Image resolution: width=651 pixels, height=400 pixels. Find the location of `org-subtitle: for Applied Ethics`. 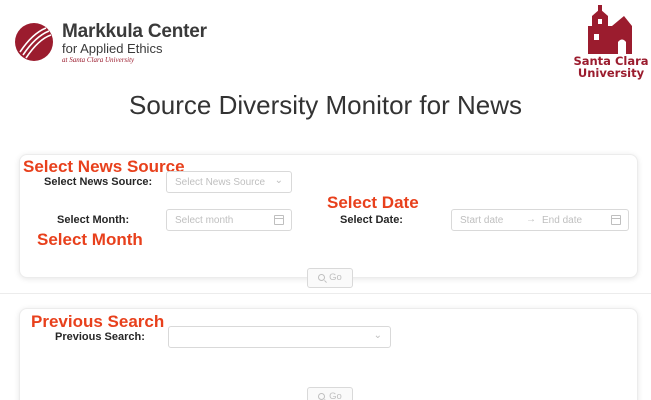

org-subtitle: for Applied Ethics is located at coordinates (112, 48).